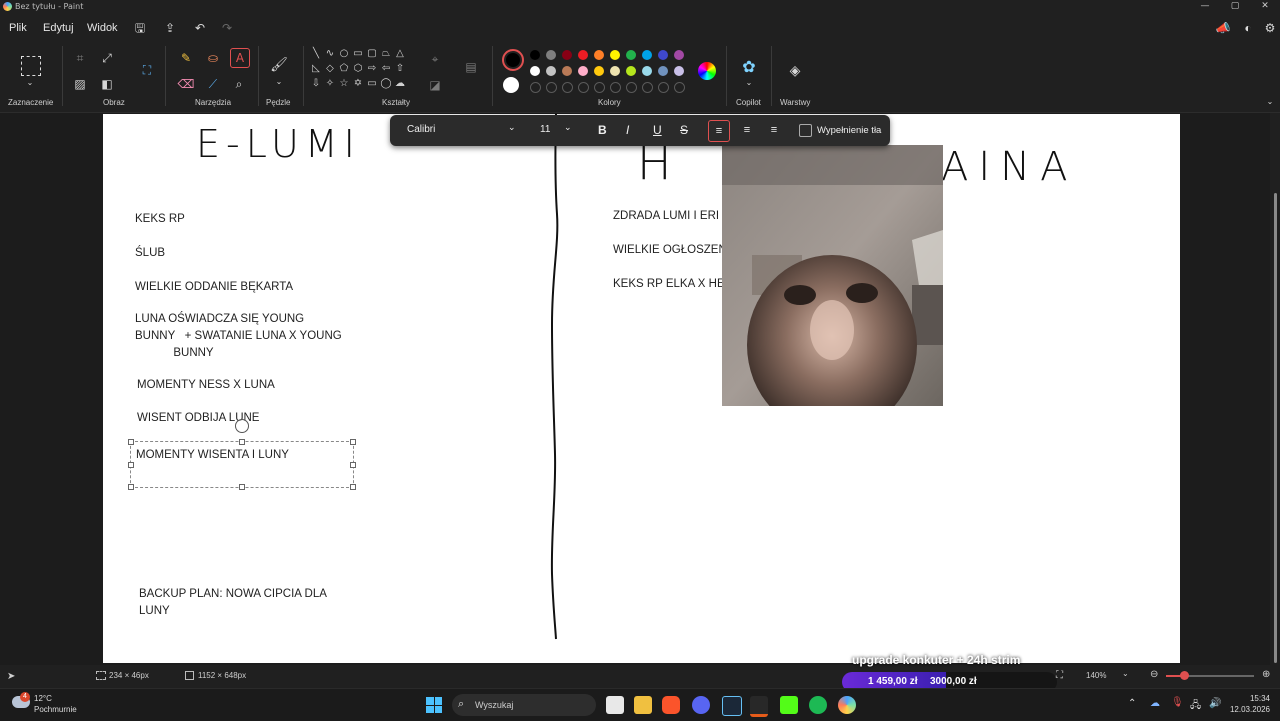 The height and width of the screenshot is (721, 1280). Describe the element at coordinates (513, 60) in the screenshot. I see `primary-color-selector` at that location.